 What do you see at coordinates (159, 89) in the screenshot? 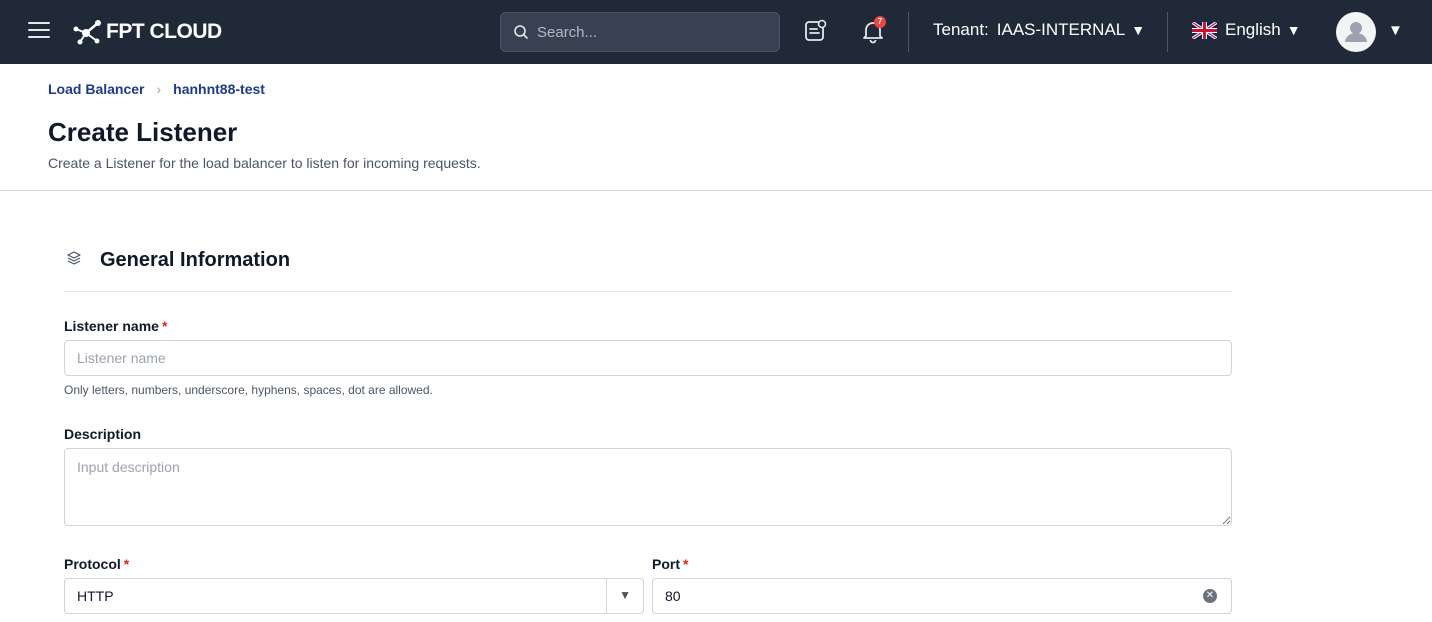
I see `chevron-right-icon: ›` at bounding box center [159, 89].